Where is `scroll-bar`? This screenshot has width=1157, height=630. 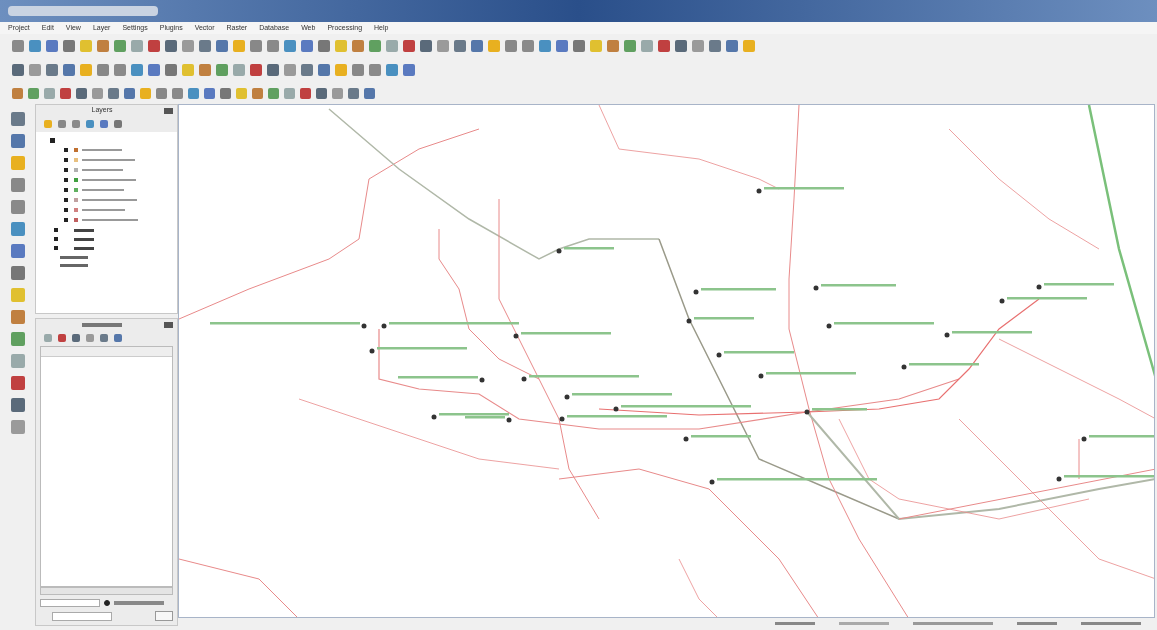 scroll-bar is located at coordinates (106, 591).